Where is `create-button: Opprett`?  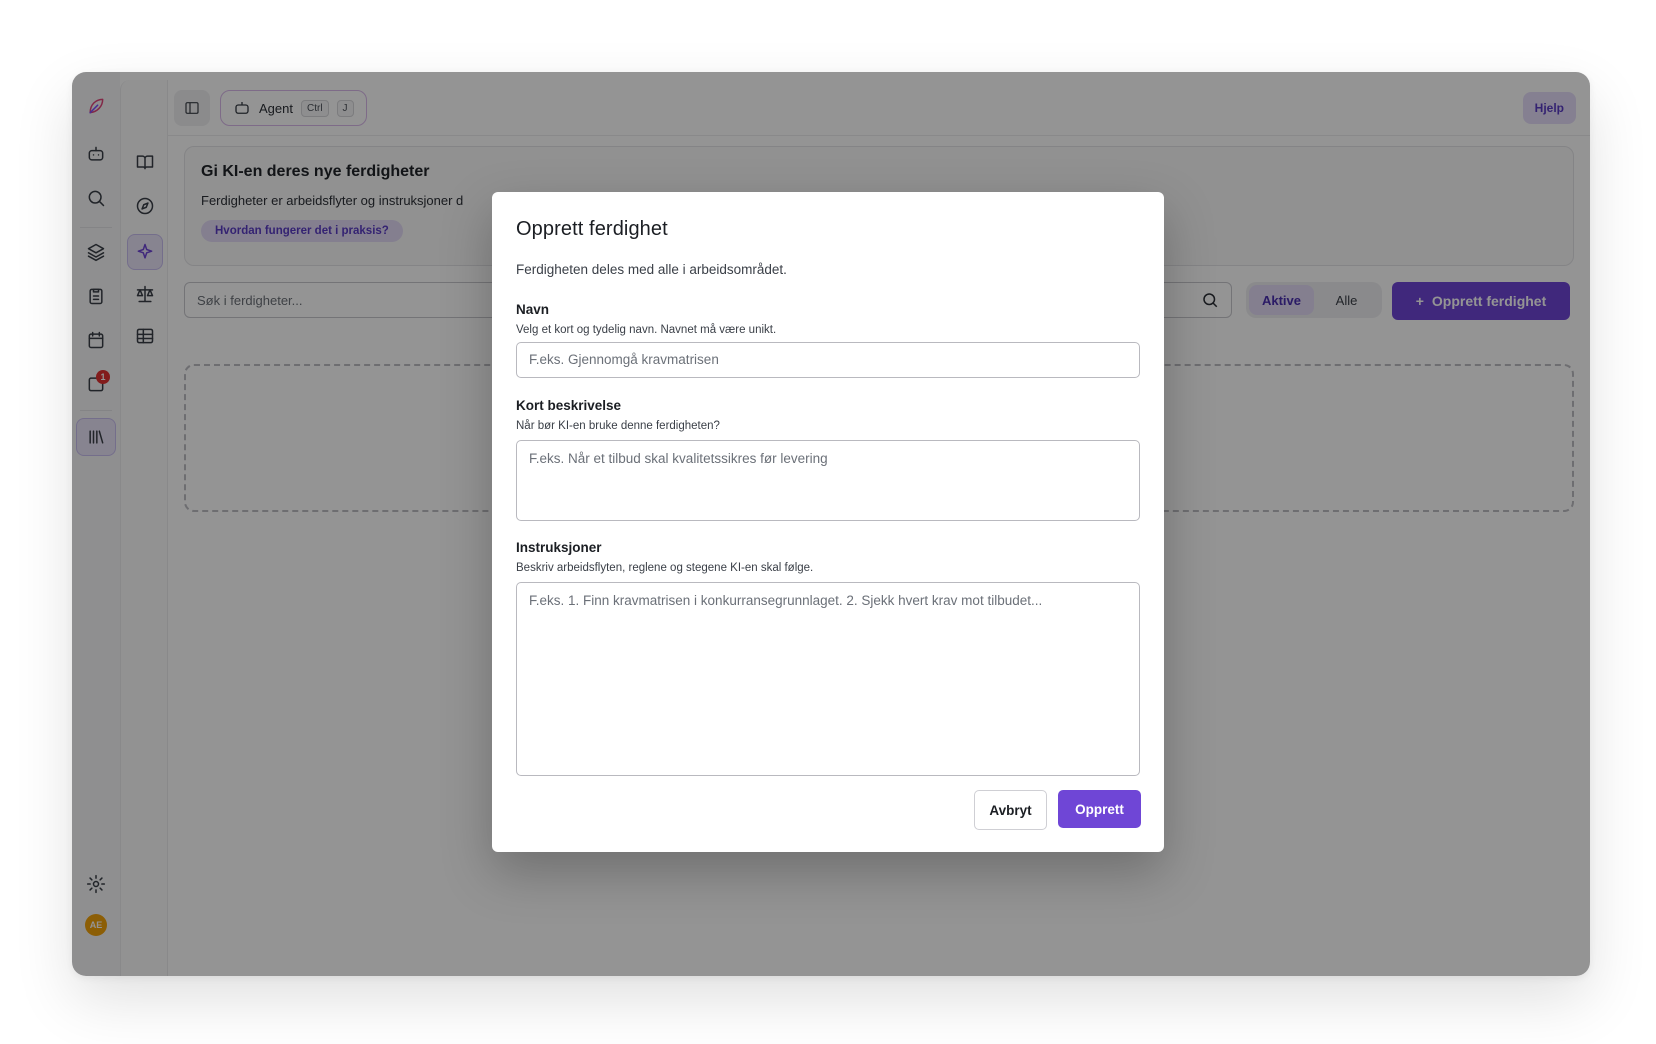
create-button: Opprett is located at coordinates (1099, 809).